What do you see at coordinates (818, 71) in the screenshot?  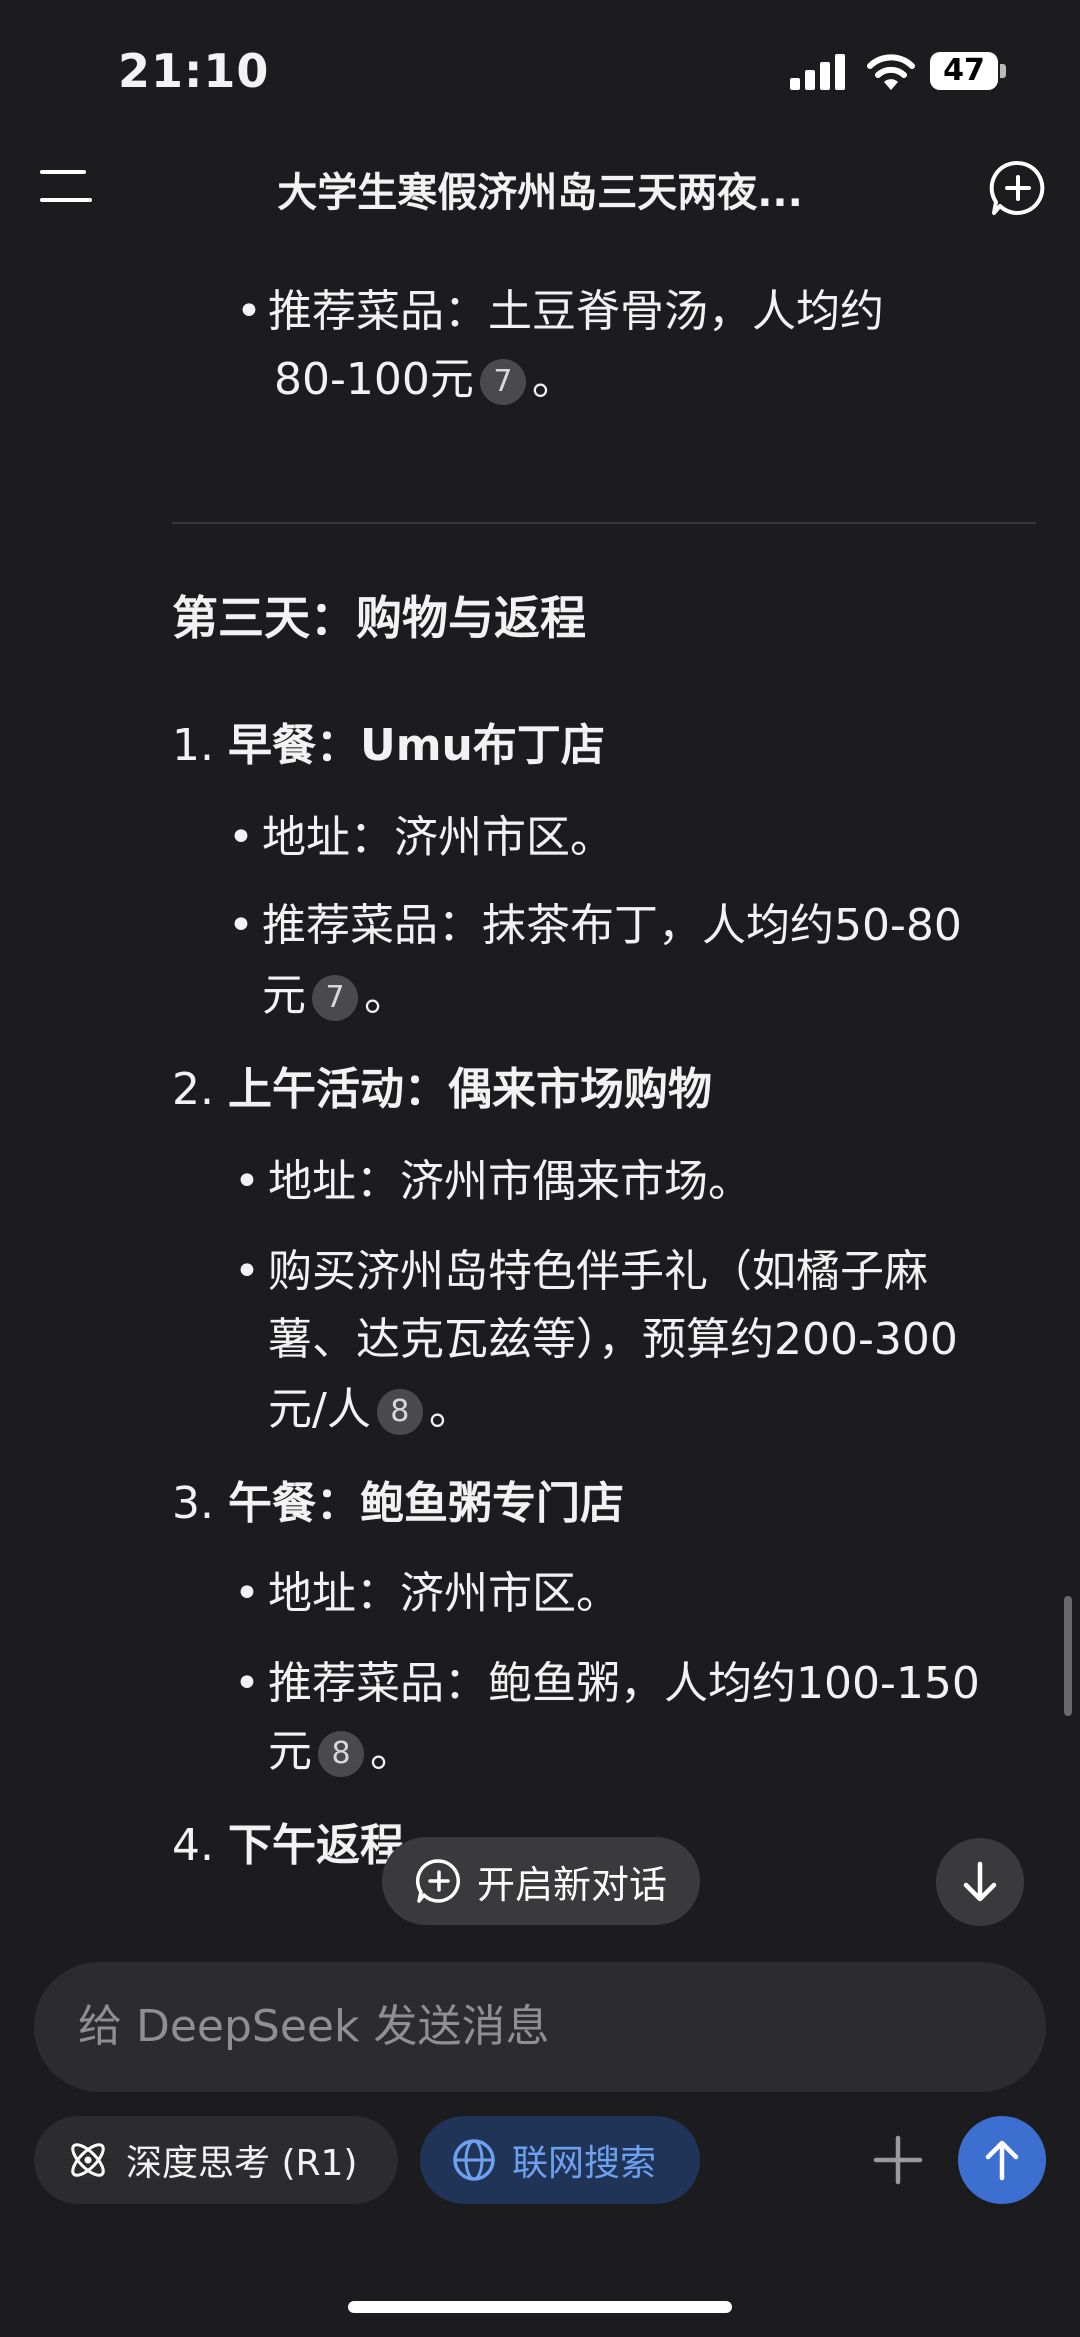 I see `cellular-signal-icon` at bounding box center [818, 71].